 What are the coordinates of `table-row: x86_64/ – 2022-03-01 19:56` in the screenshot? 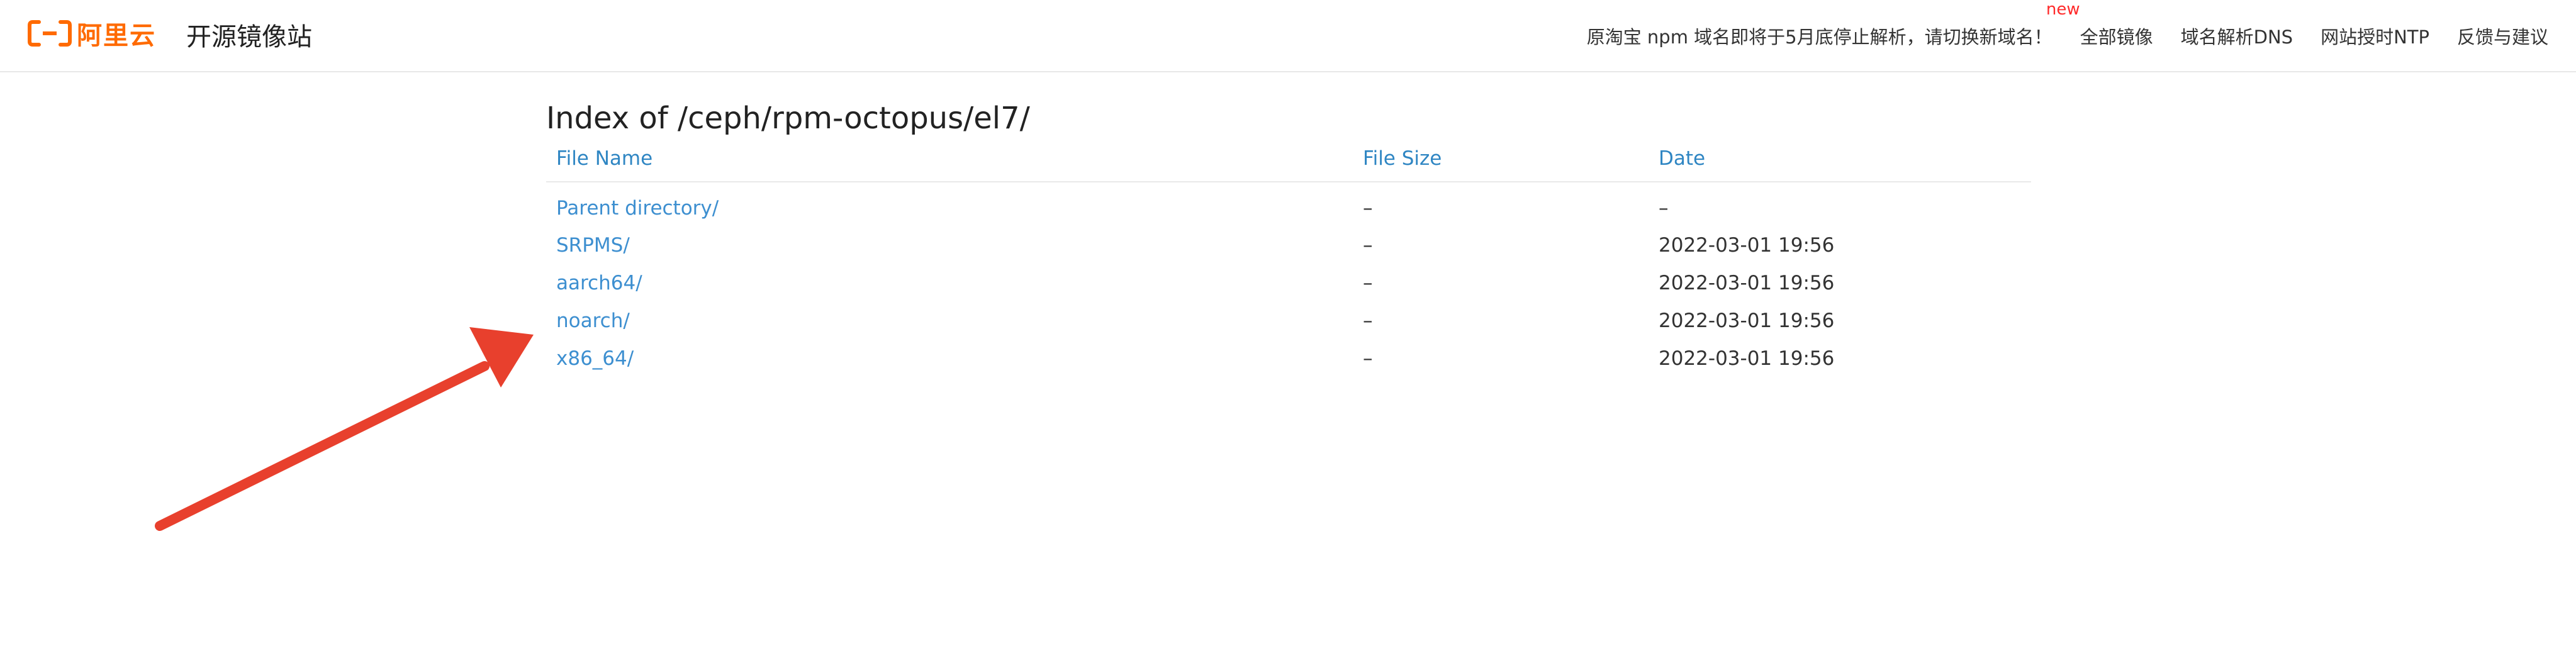 It's located at (1288, 358).